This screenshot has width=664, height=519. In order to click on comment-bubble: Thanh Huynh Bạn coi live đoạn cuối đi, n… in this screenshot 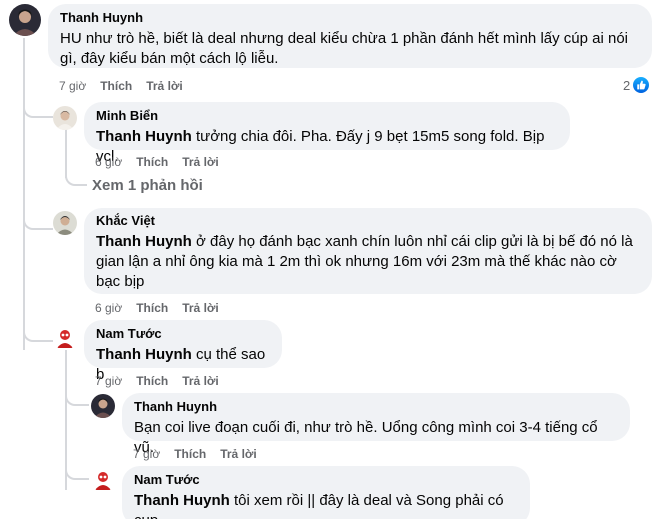, I will do `click(376, 424)`.